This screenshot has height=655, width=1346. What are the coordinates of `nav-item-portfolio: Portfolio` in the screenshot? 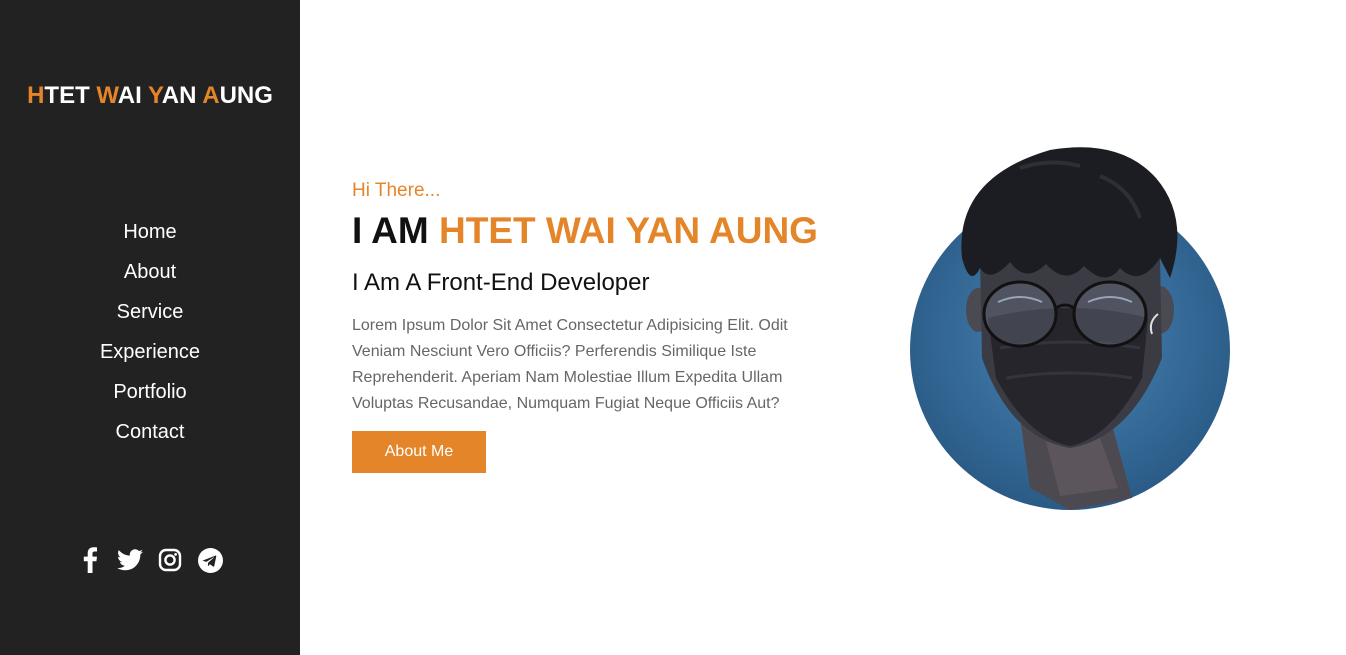 It's located at (150, 392).